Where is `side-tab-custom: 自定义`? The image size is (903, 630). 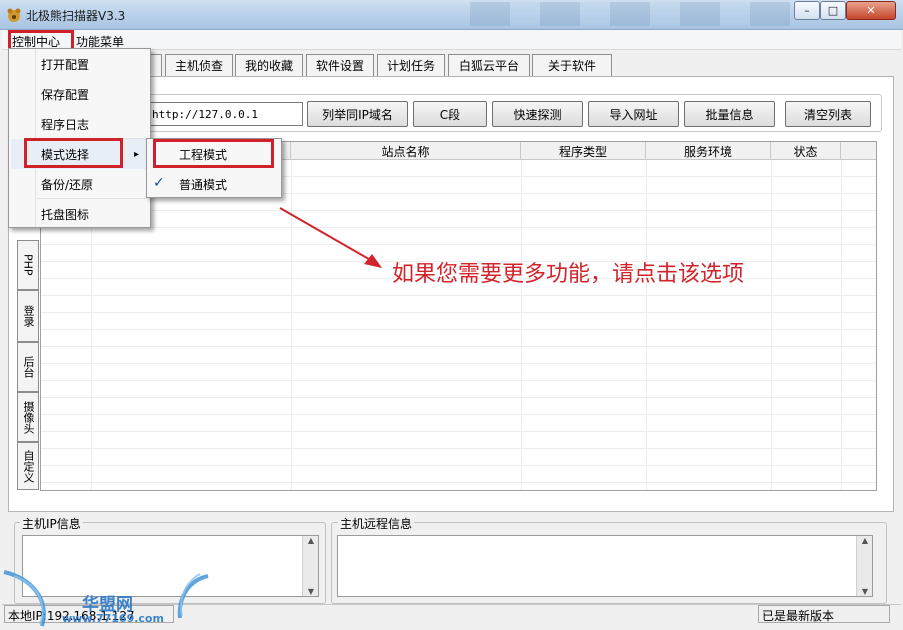 side-tab-custom: 自定义 is located at coordinates (28, 466).